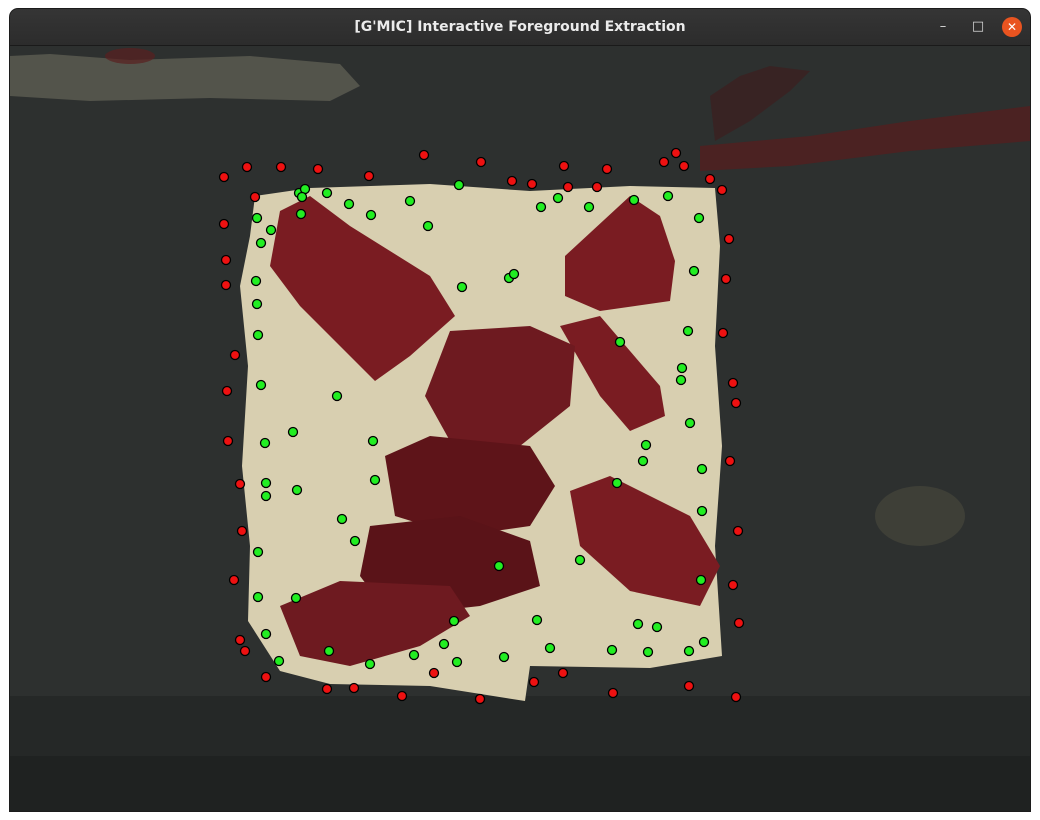  I want to click on minimize-icon: –, so click(943, 27).